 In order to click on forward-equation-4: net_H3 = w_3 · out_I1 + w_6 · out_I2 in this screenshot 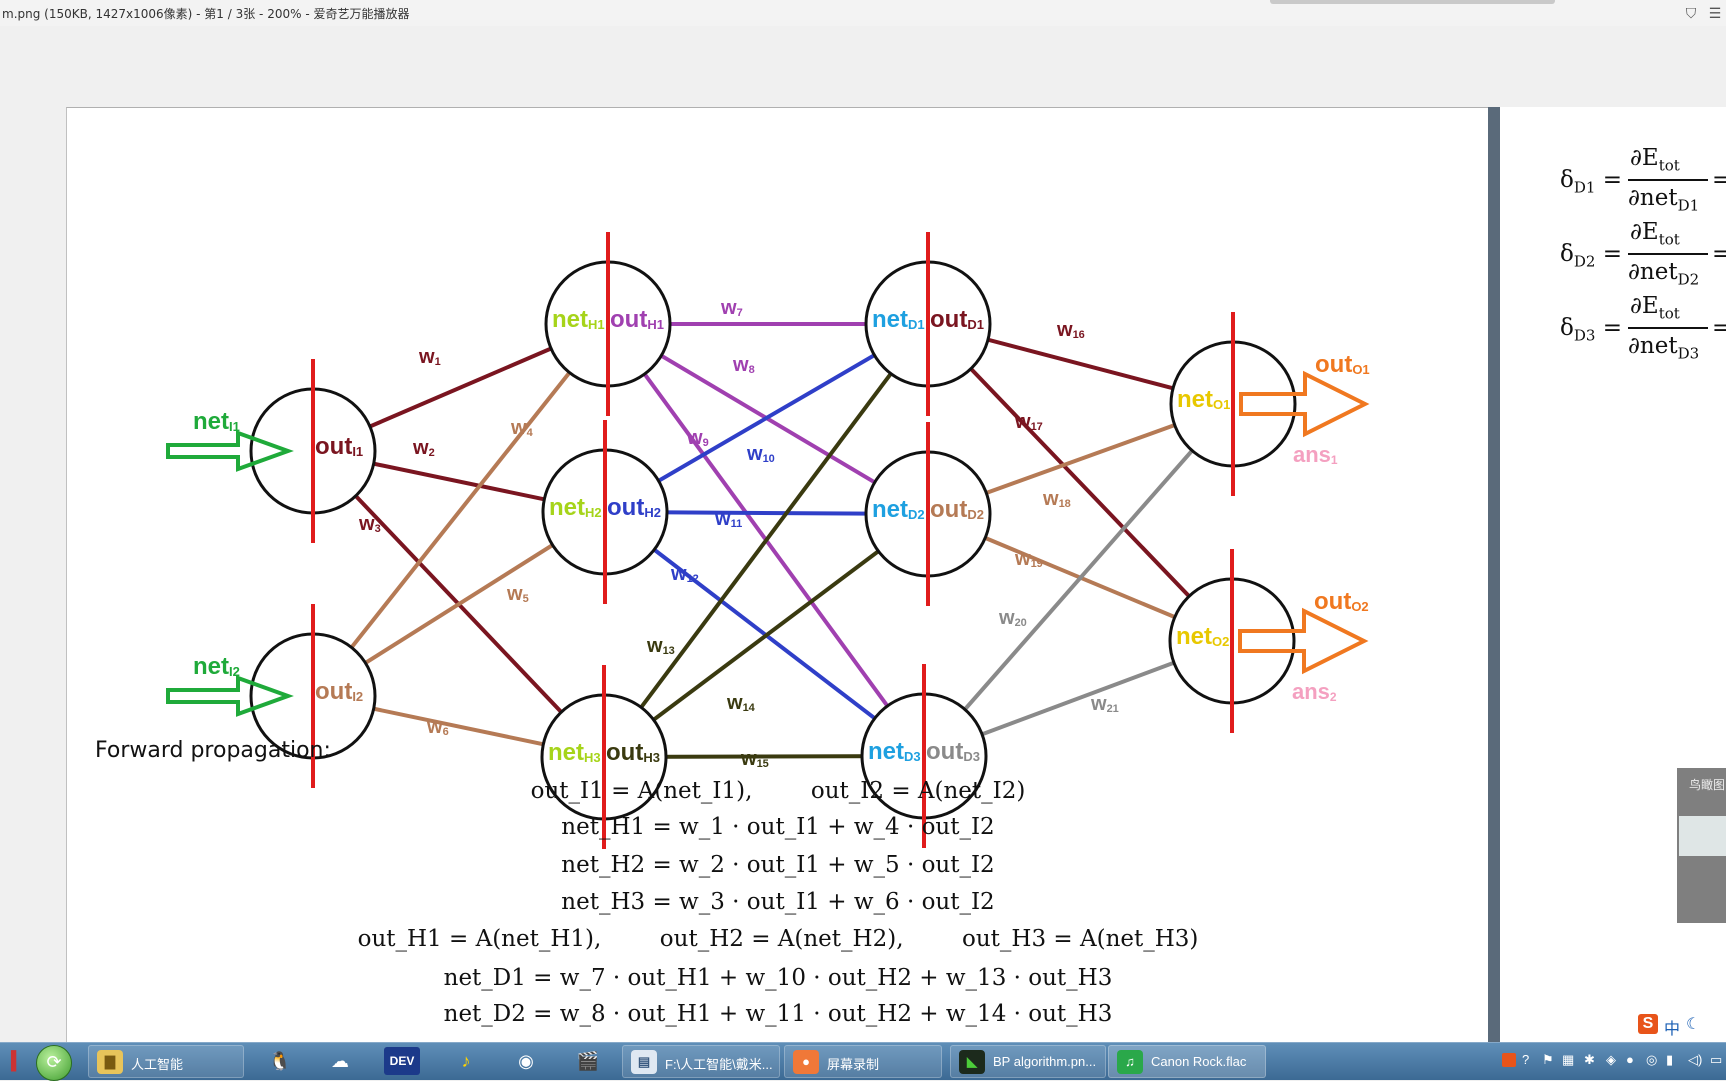, I will do `click(778, 902)`.